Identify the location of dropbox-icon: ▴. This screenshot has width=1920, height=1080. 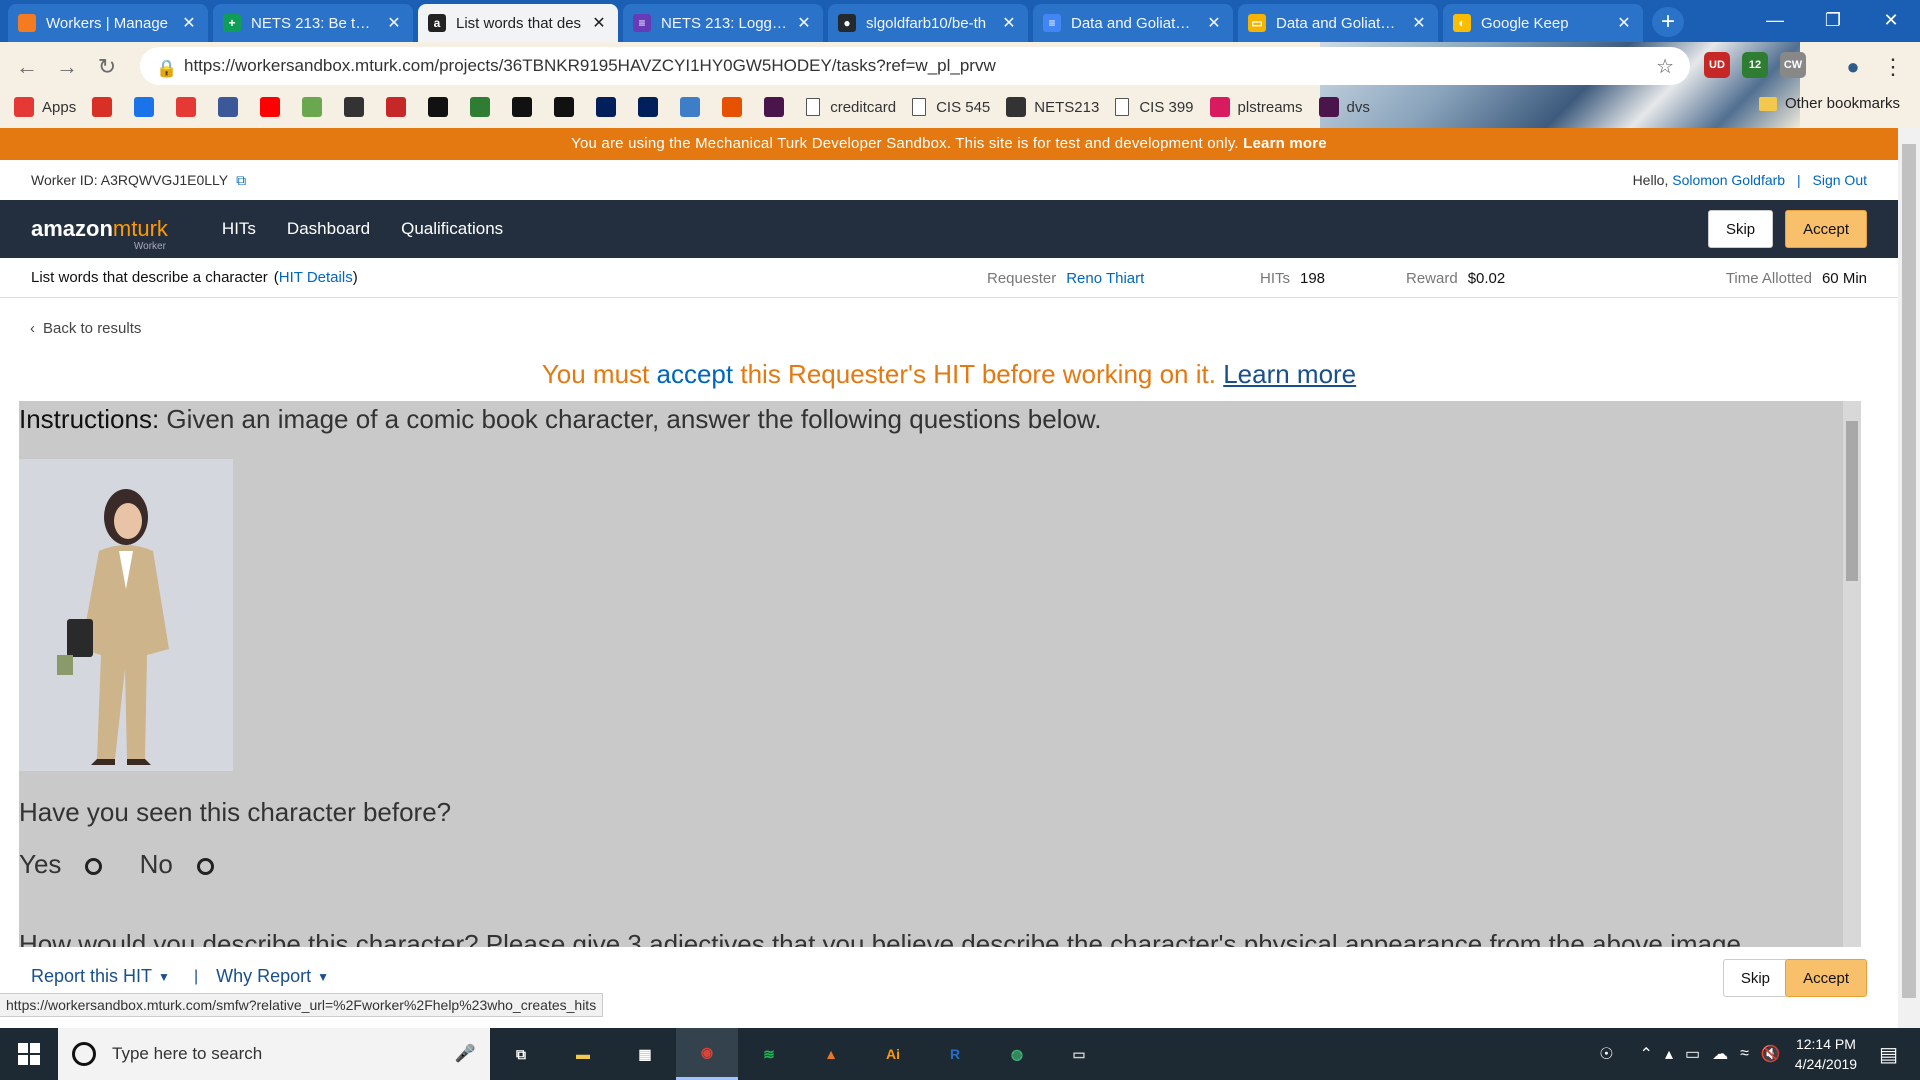
(1669, 1054).